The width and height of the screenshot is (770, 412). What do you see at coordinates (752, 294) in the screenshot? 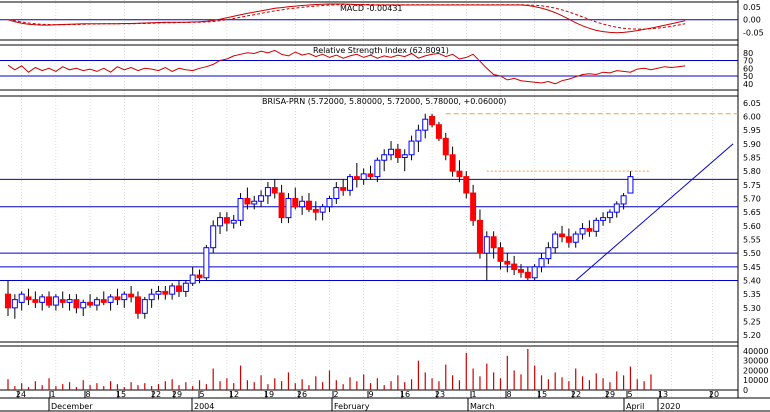
I see `price-tick-label: 5.35` at bounding box center [752, 294].